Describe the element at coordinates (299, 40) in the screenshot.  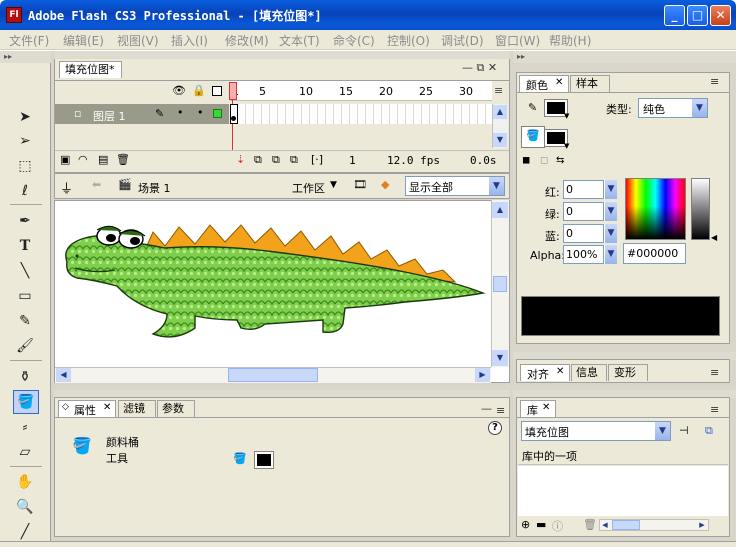
I see `menu-text: 文本(T)` at that location.